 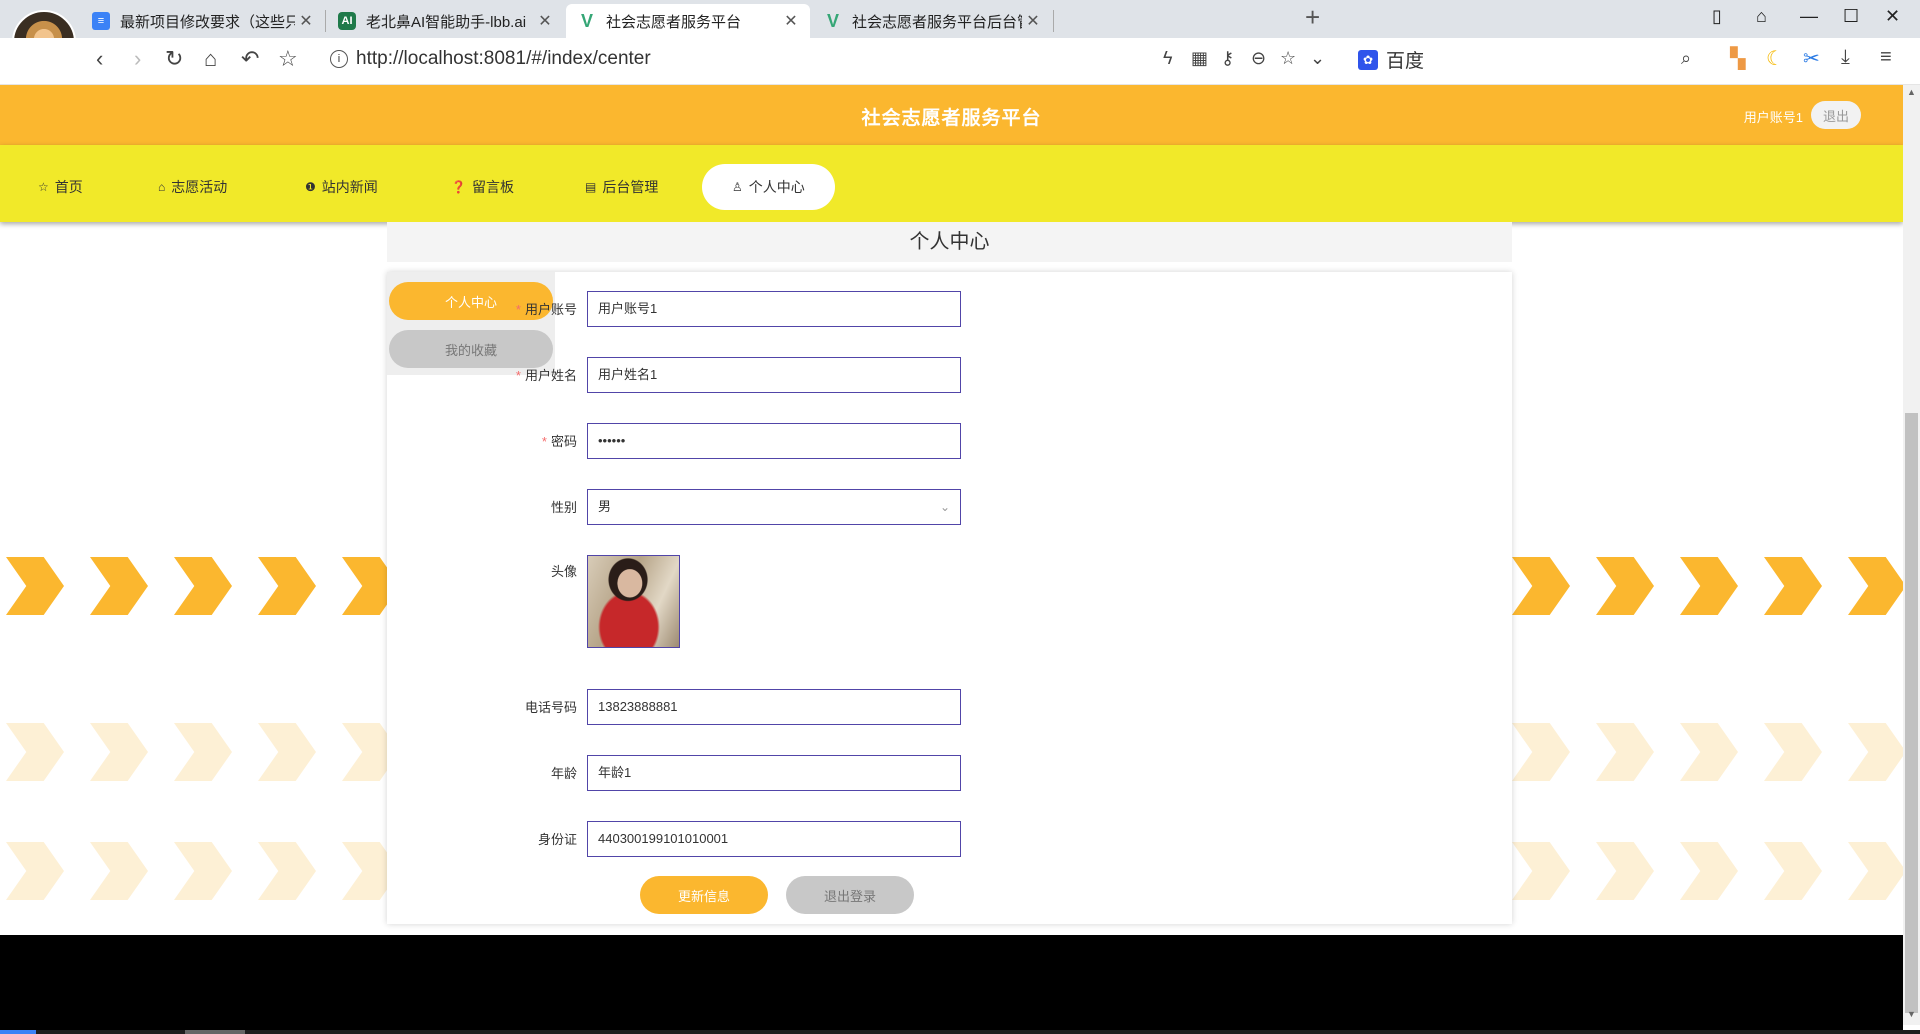 What do you see at coordinates (99, 59) in the screenshot?
I see `back-icon: ‹` at bounding box center [99, 59].